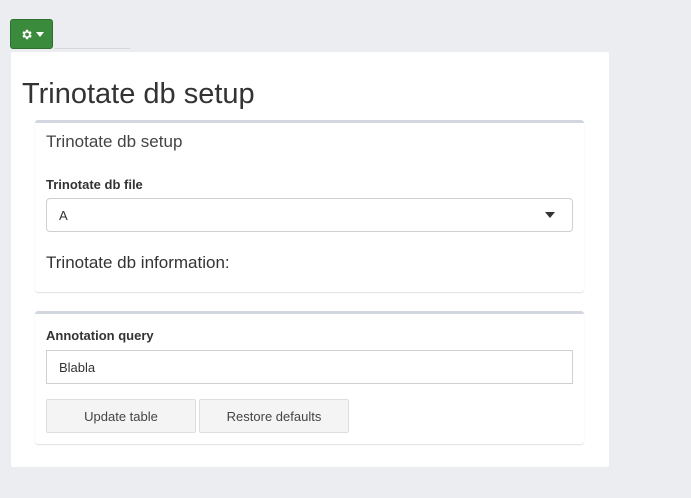 The width and height of the screenshot is (691, 498). I want to click on gear-icon, so click(26, 34).